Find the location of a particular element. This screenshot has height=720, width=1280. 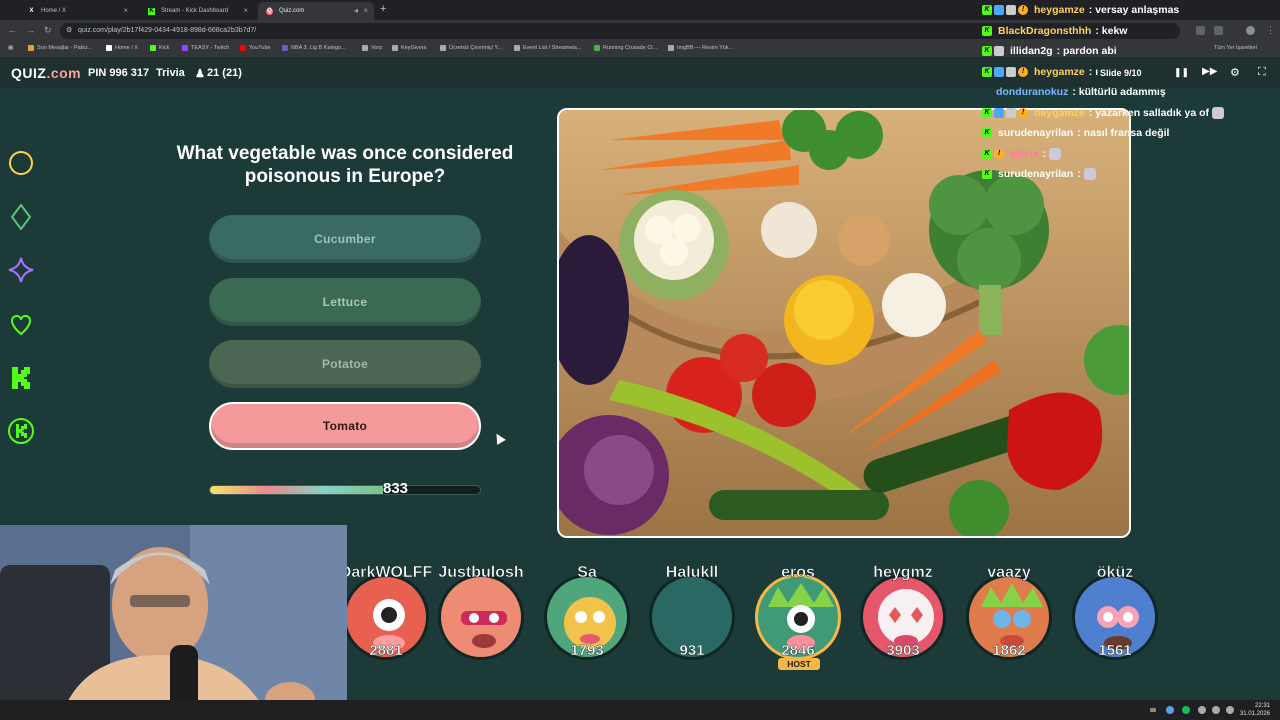

fullscreen-icon: ⛶ is located at coordinates (1262, 72).